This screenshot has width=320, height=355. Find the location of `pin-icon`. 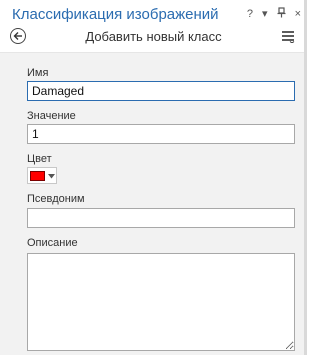

pin-icon is located at coordinates (281, 14).